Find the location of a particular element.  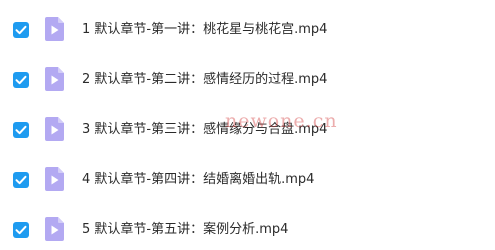

file-name: 2 默认章节-第二讲：感情经历的过程.mp4 is located at coordinates (204, 80).